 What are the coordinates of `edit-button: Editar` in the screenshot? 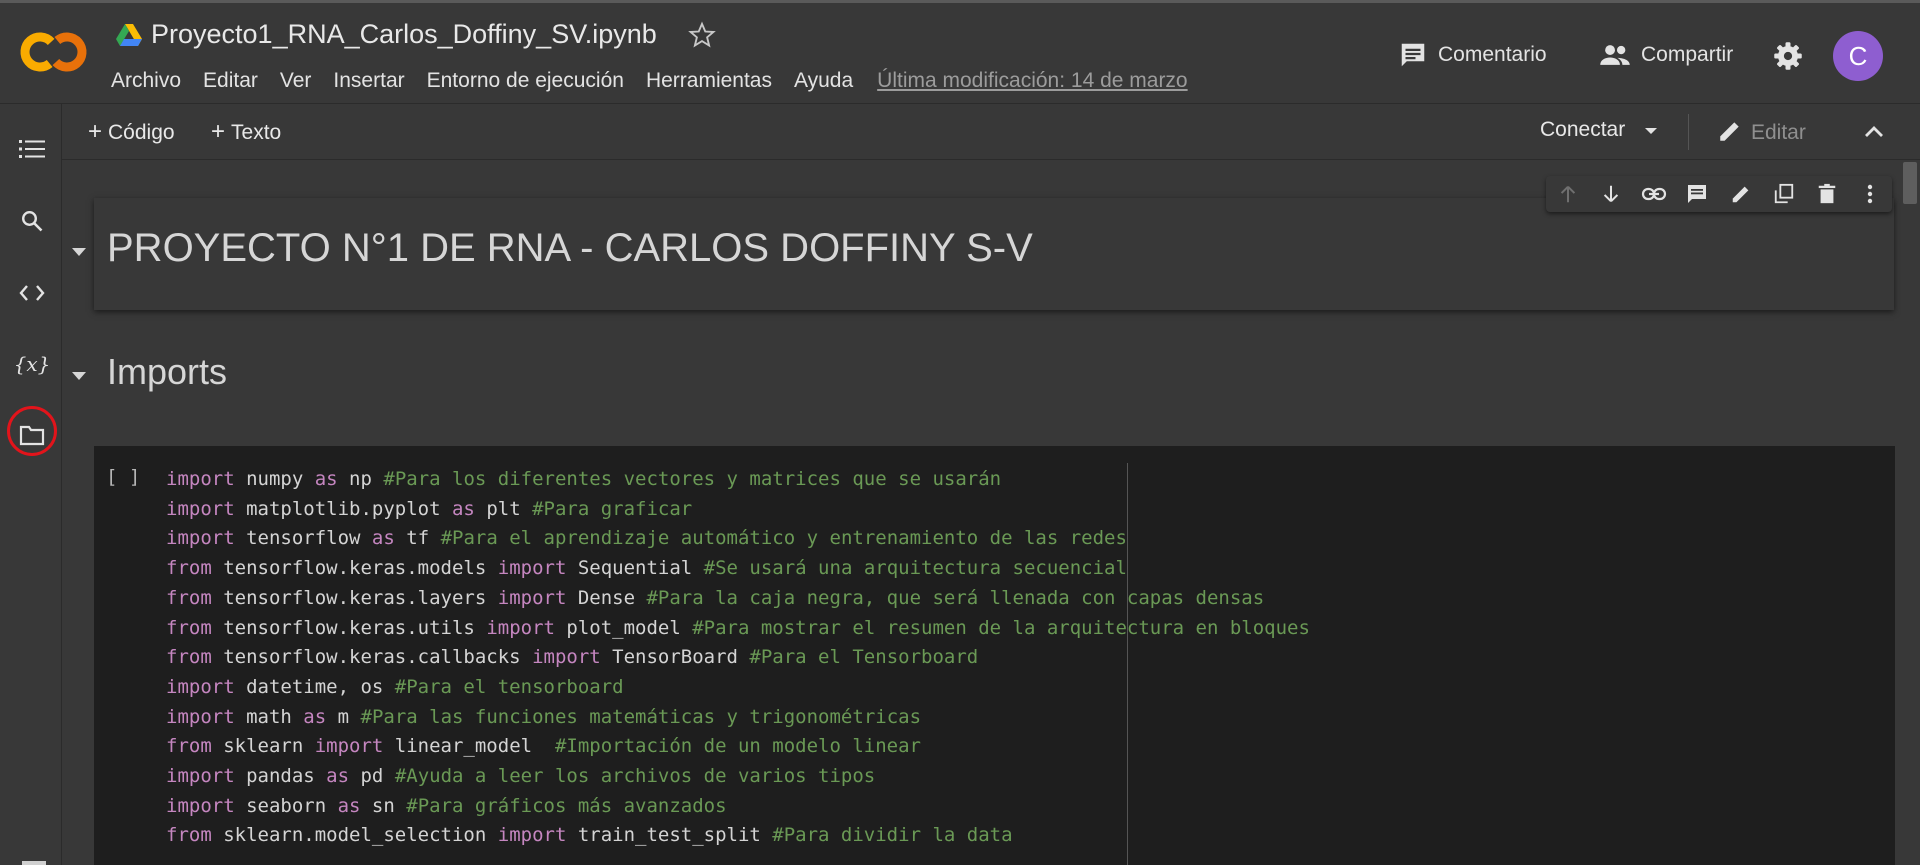 It's located at (1761, 131).